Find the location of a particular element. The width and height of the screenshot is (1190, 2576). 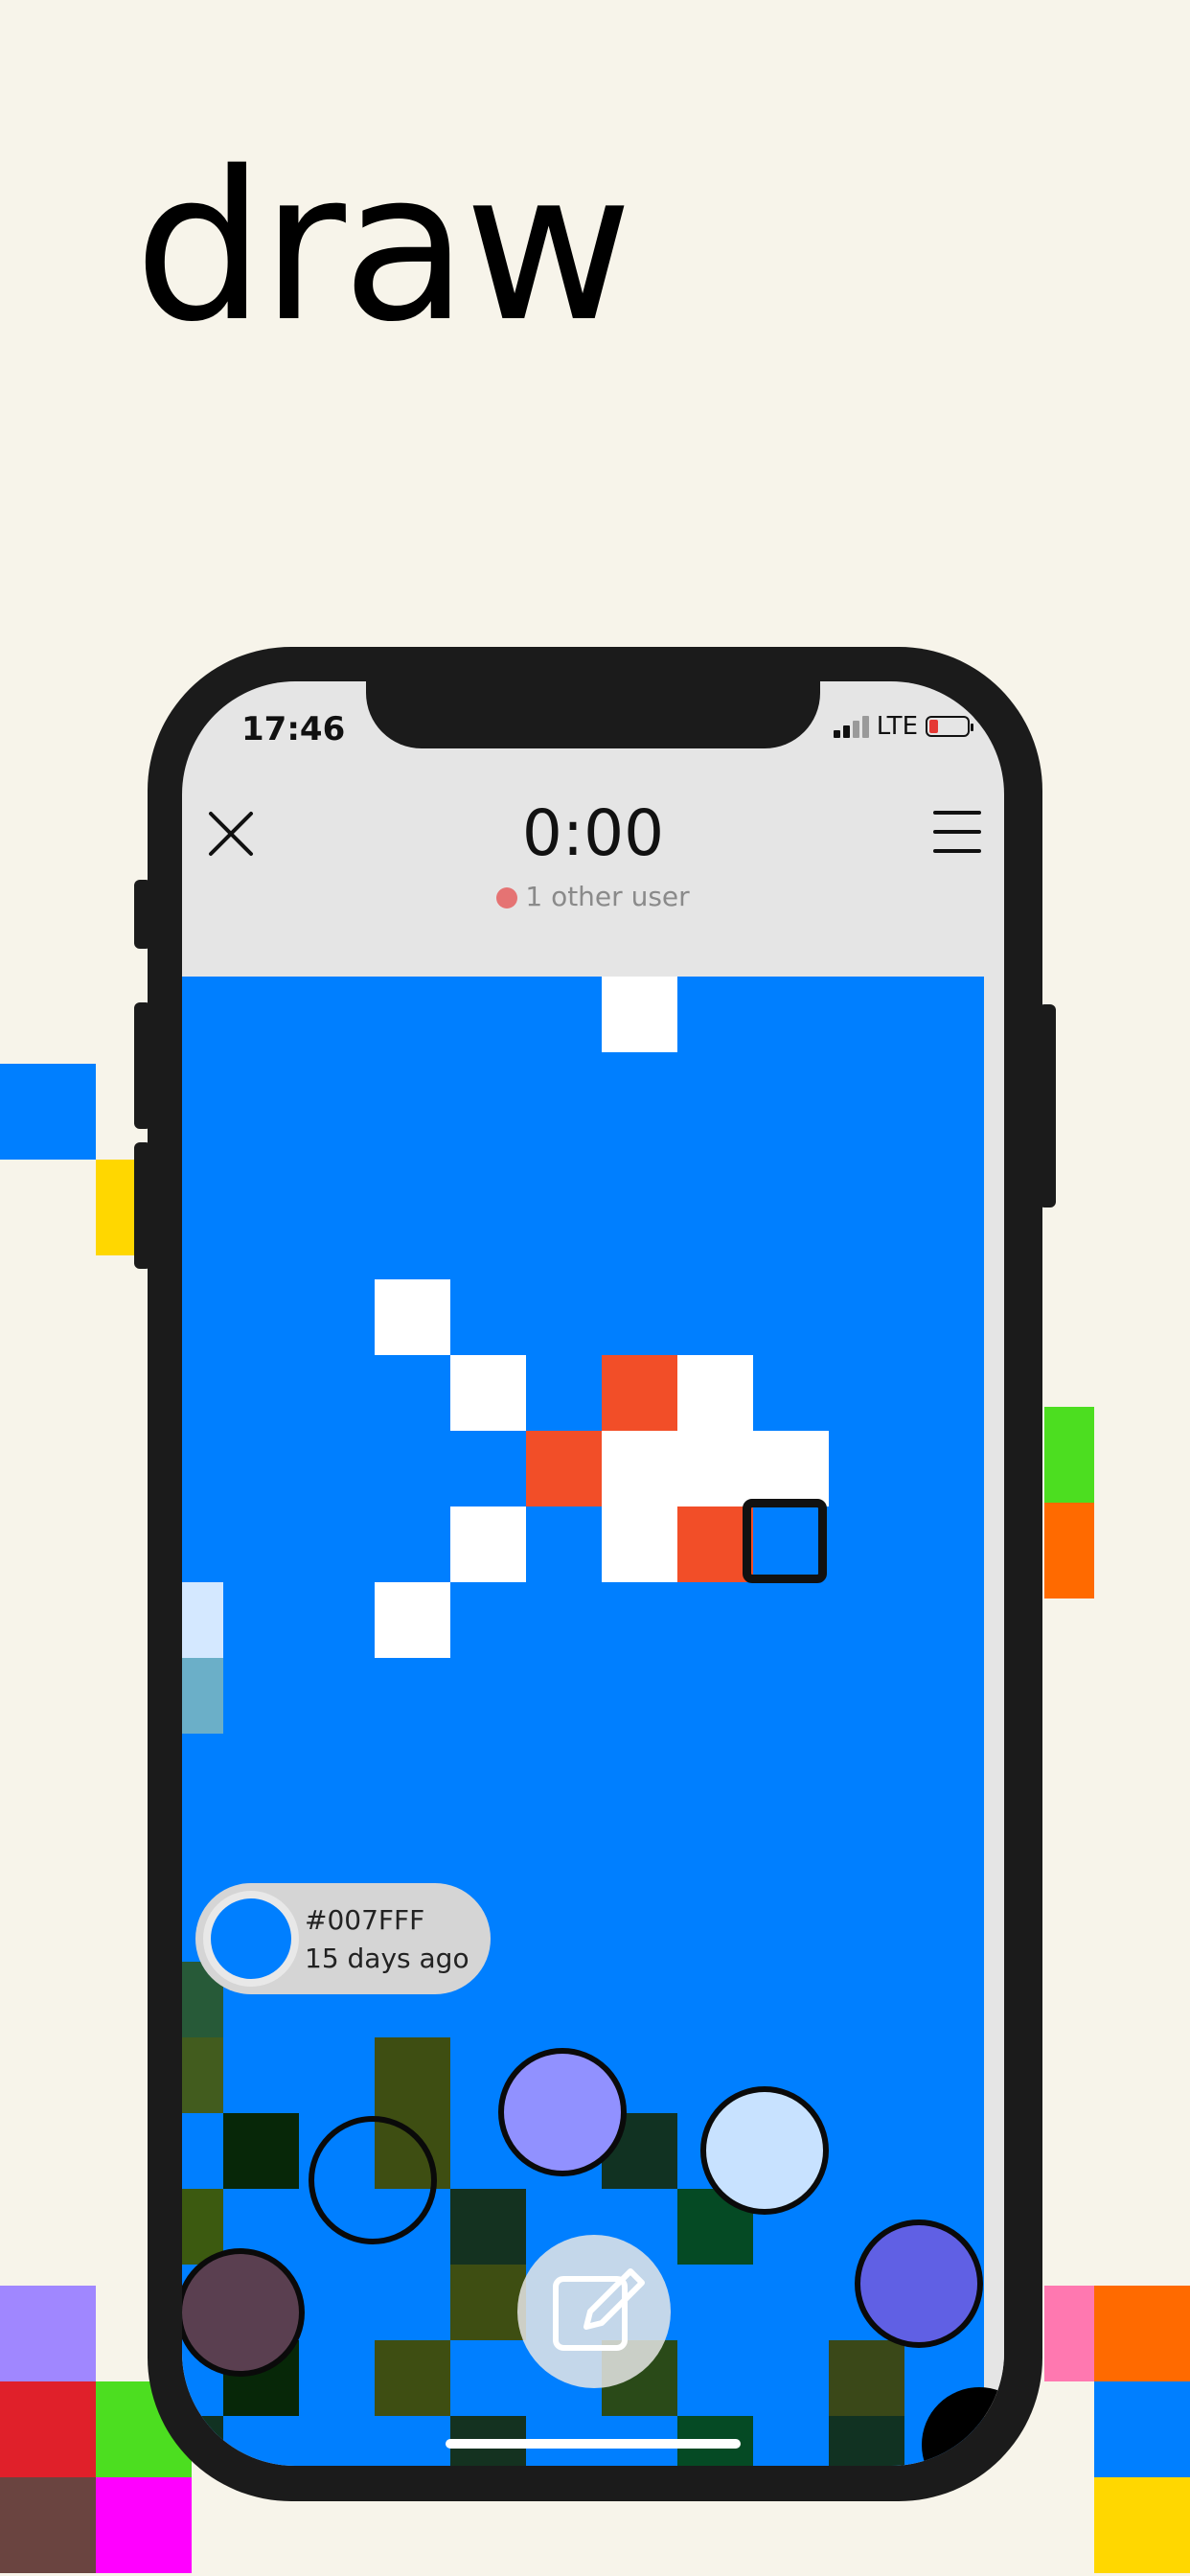

color-age: 15 days ago is located at coordinates (387, 1958).